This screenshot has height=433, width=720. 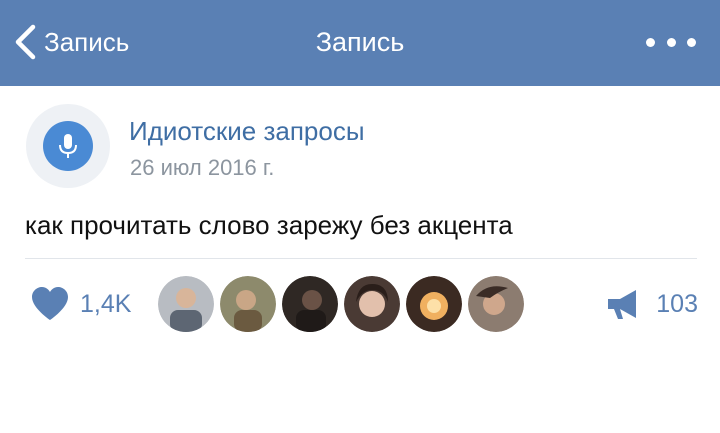 I want to click on divider, so click(x=361, y=258).